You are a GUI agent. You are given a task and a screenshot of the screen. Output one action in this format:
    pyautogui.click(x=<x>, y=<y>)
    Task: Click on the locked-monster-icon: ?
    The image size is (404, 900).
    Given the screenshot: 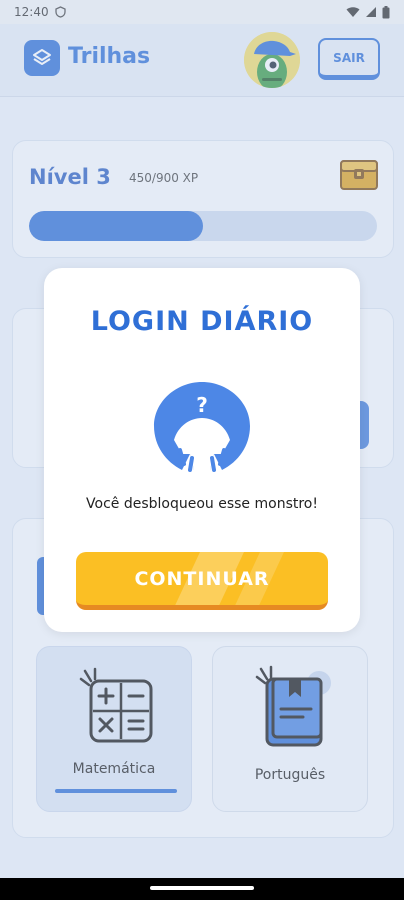 What is the action you would take?
    pyautogui.click(x=202, y=427)
    